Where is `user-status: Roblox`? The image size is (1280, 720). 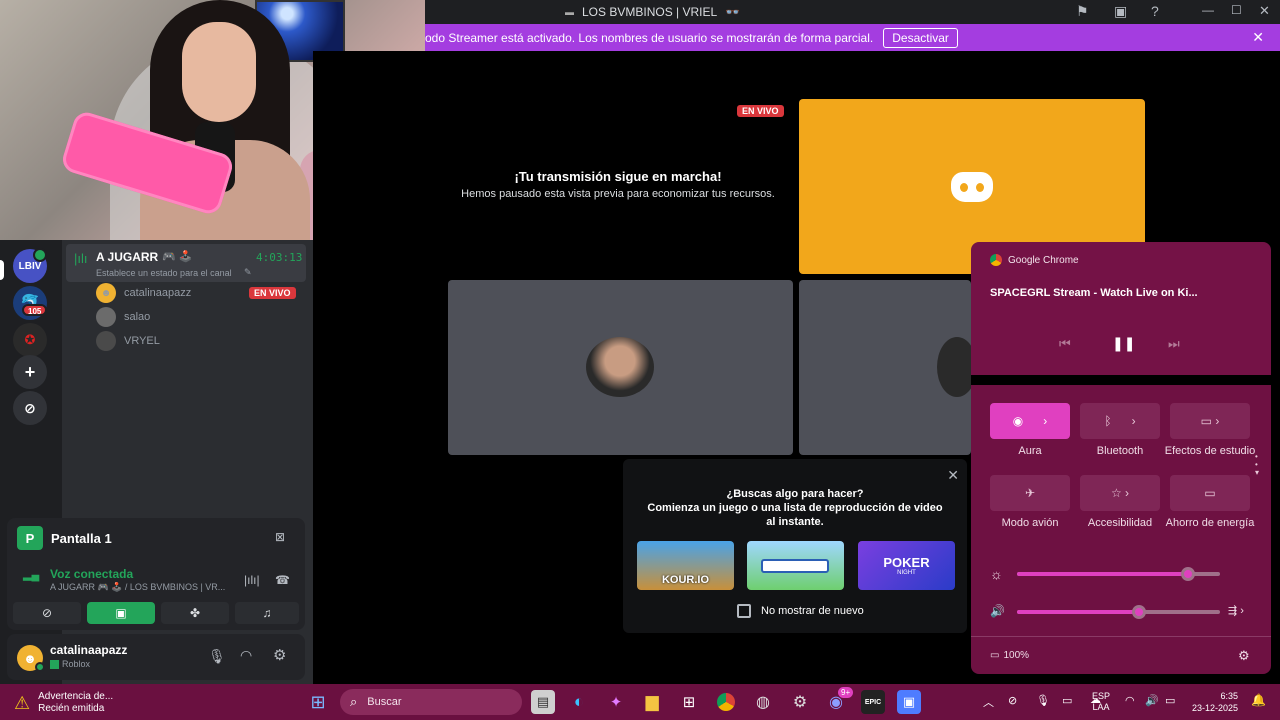
user-status: Roblox is located at coordinates (76, 664).